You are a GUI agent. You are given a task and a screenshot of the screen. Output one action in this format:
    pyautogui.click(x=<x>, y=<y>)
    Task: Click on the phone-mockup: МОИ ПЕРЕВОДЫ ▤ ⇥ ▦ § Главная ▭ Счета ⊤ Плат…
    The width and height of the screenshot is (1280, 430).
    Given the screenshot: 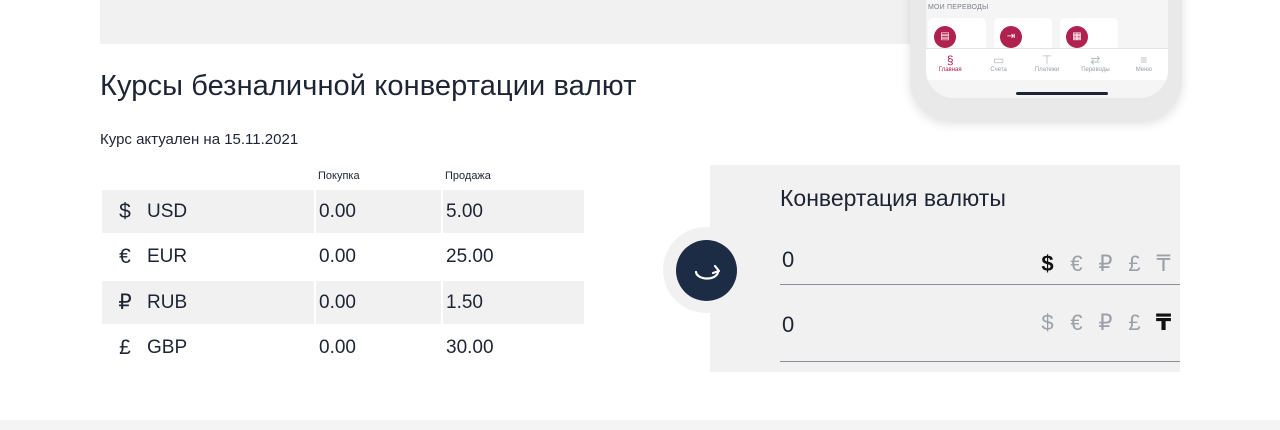 What is the action you would take?
    pyautogui.click(x=1046, y=60)
    